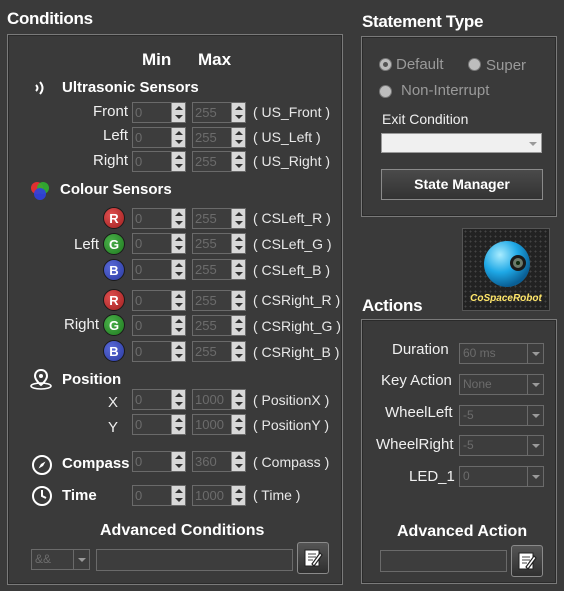 The image size is (564, 591). I want to click on us-left-min: 0, so click(159, 137).